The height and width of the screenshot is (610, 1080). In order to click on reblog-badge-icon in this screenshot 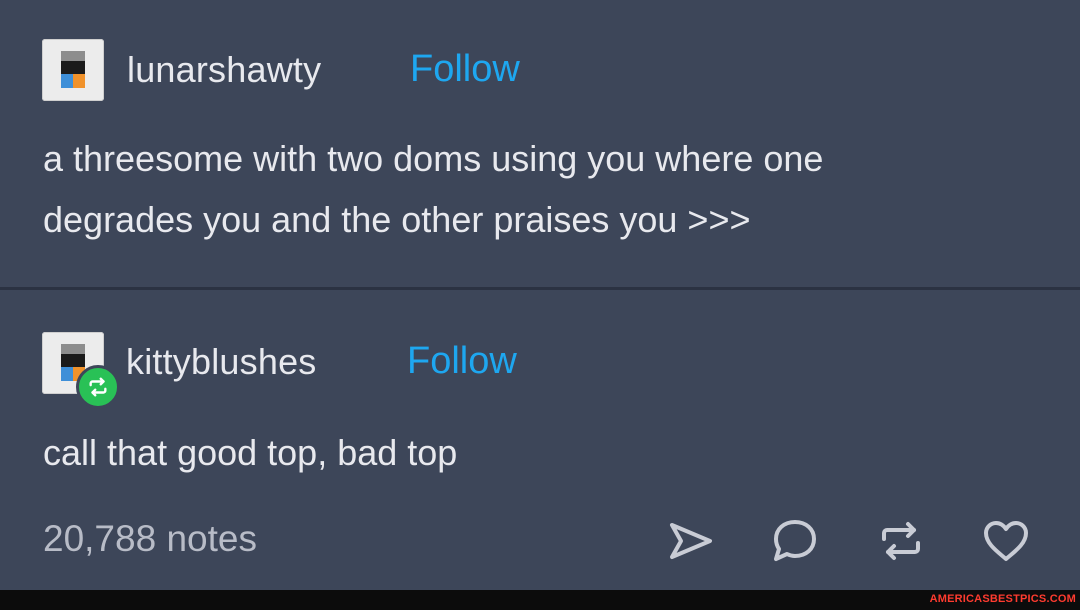, I will do `click(98, 387)`.